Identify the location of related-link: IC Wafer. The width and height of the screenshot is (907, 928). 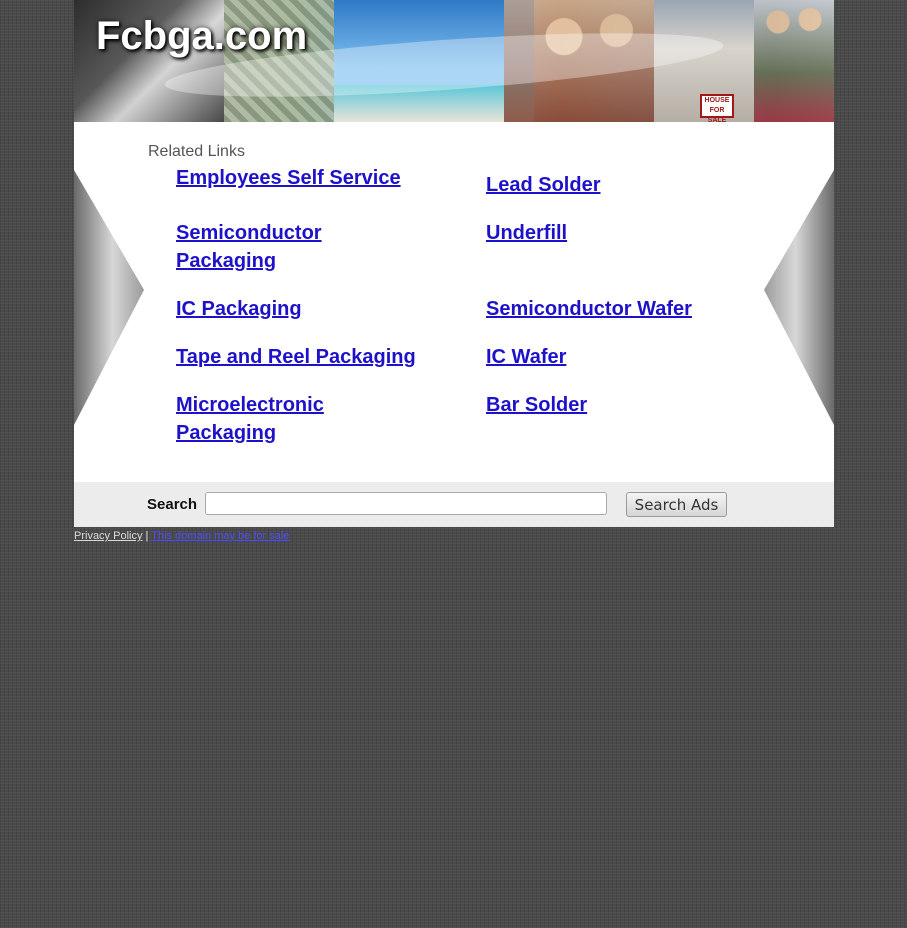
(526, 357).